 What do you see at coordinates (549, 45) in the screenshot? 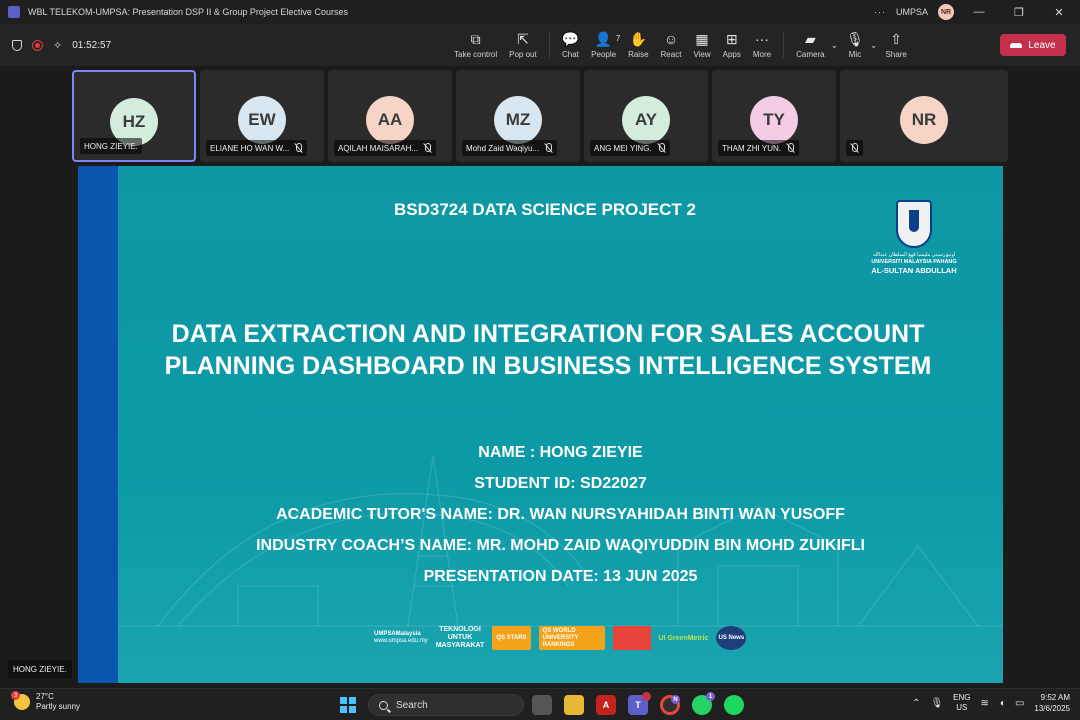
I see `toolbar-separator` at bounding box center [549, 45].